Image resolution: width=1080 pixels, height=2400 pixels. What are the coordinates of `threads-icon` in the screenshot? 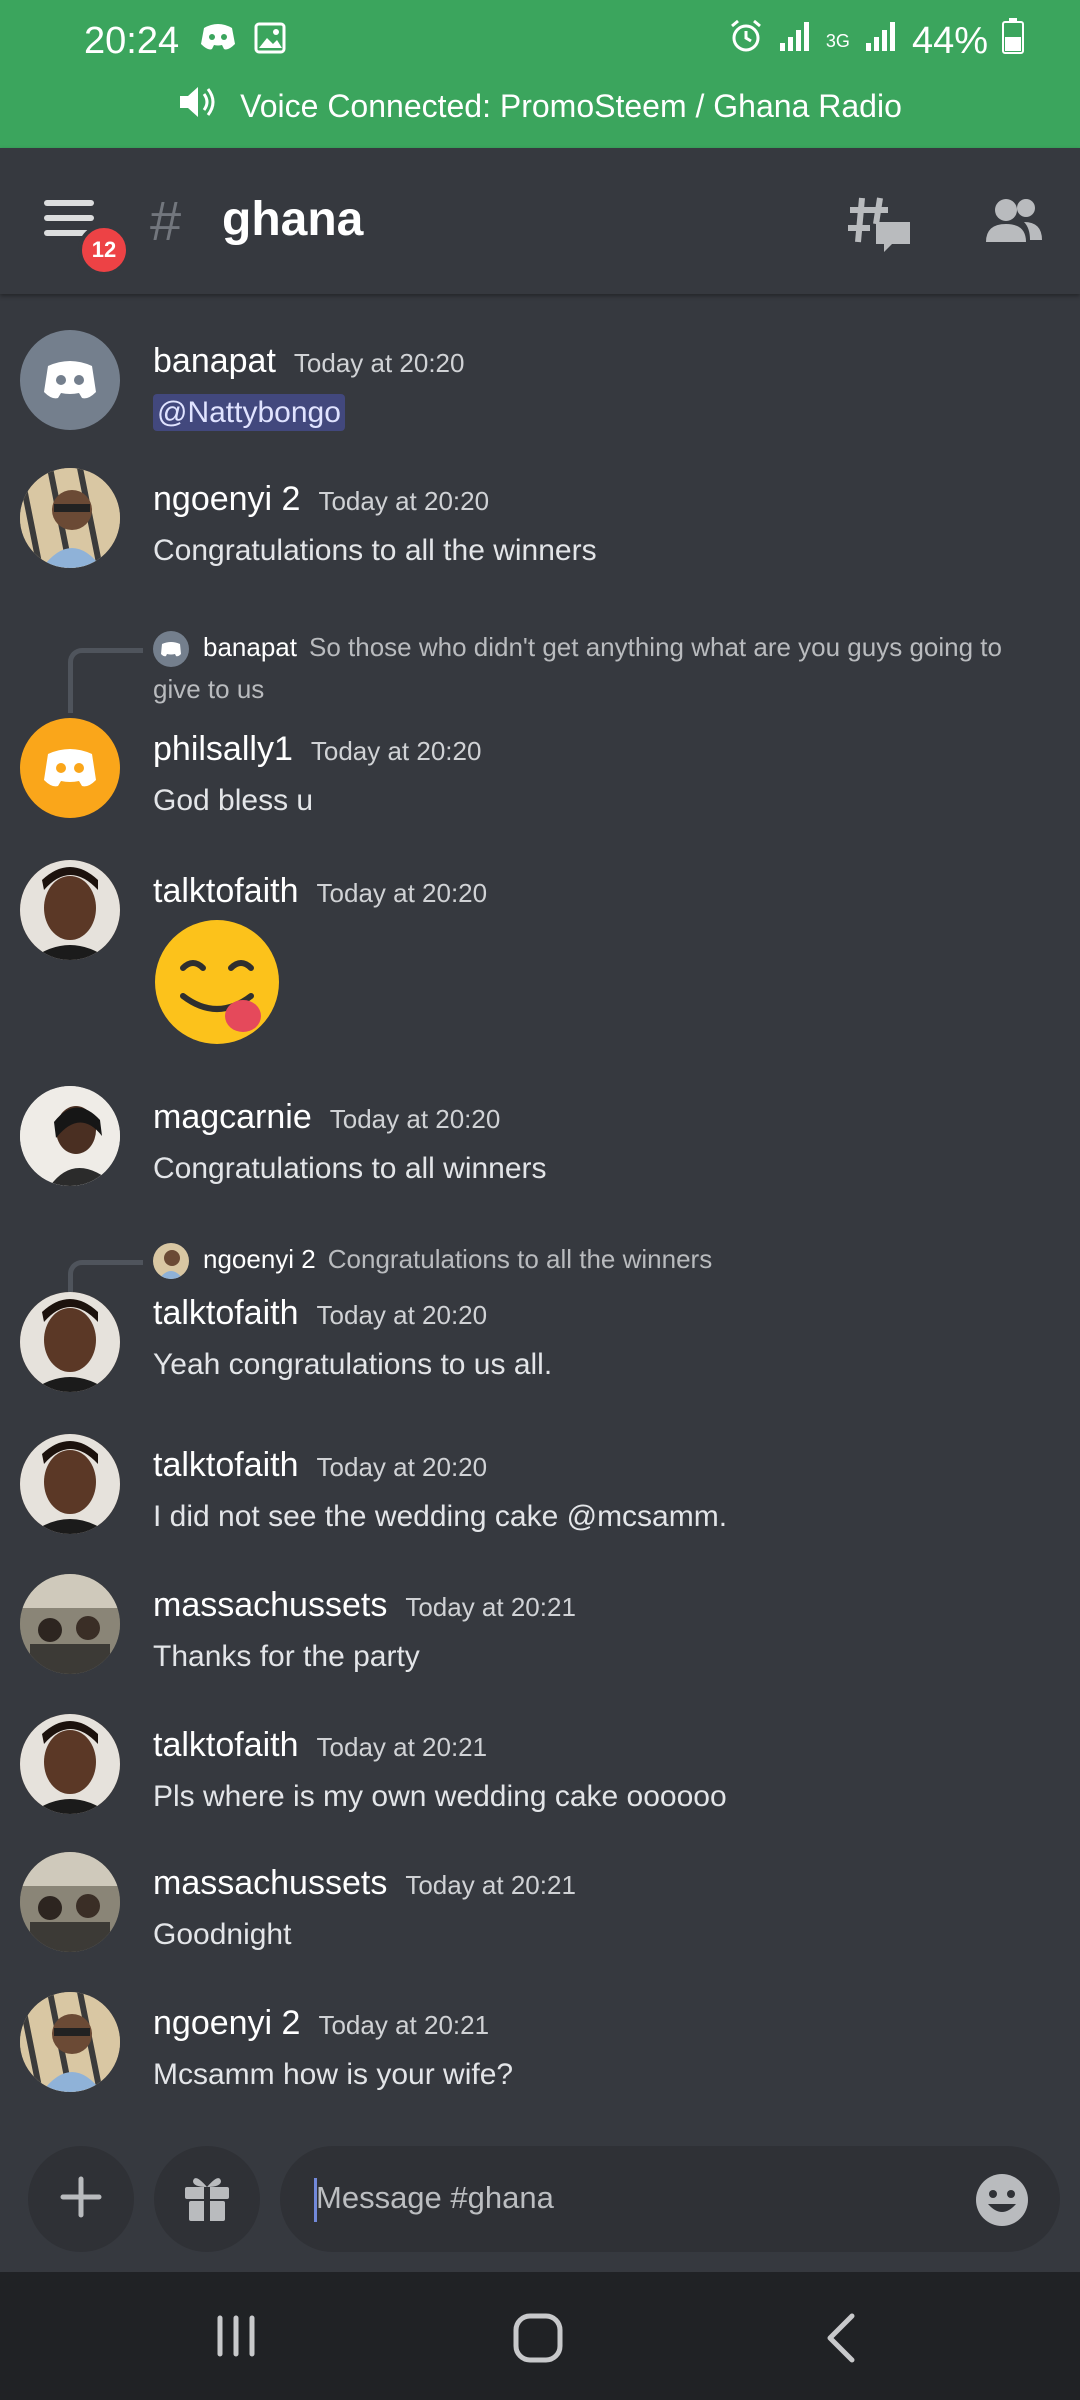 It's located at (880, 226).